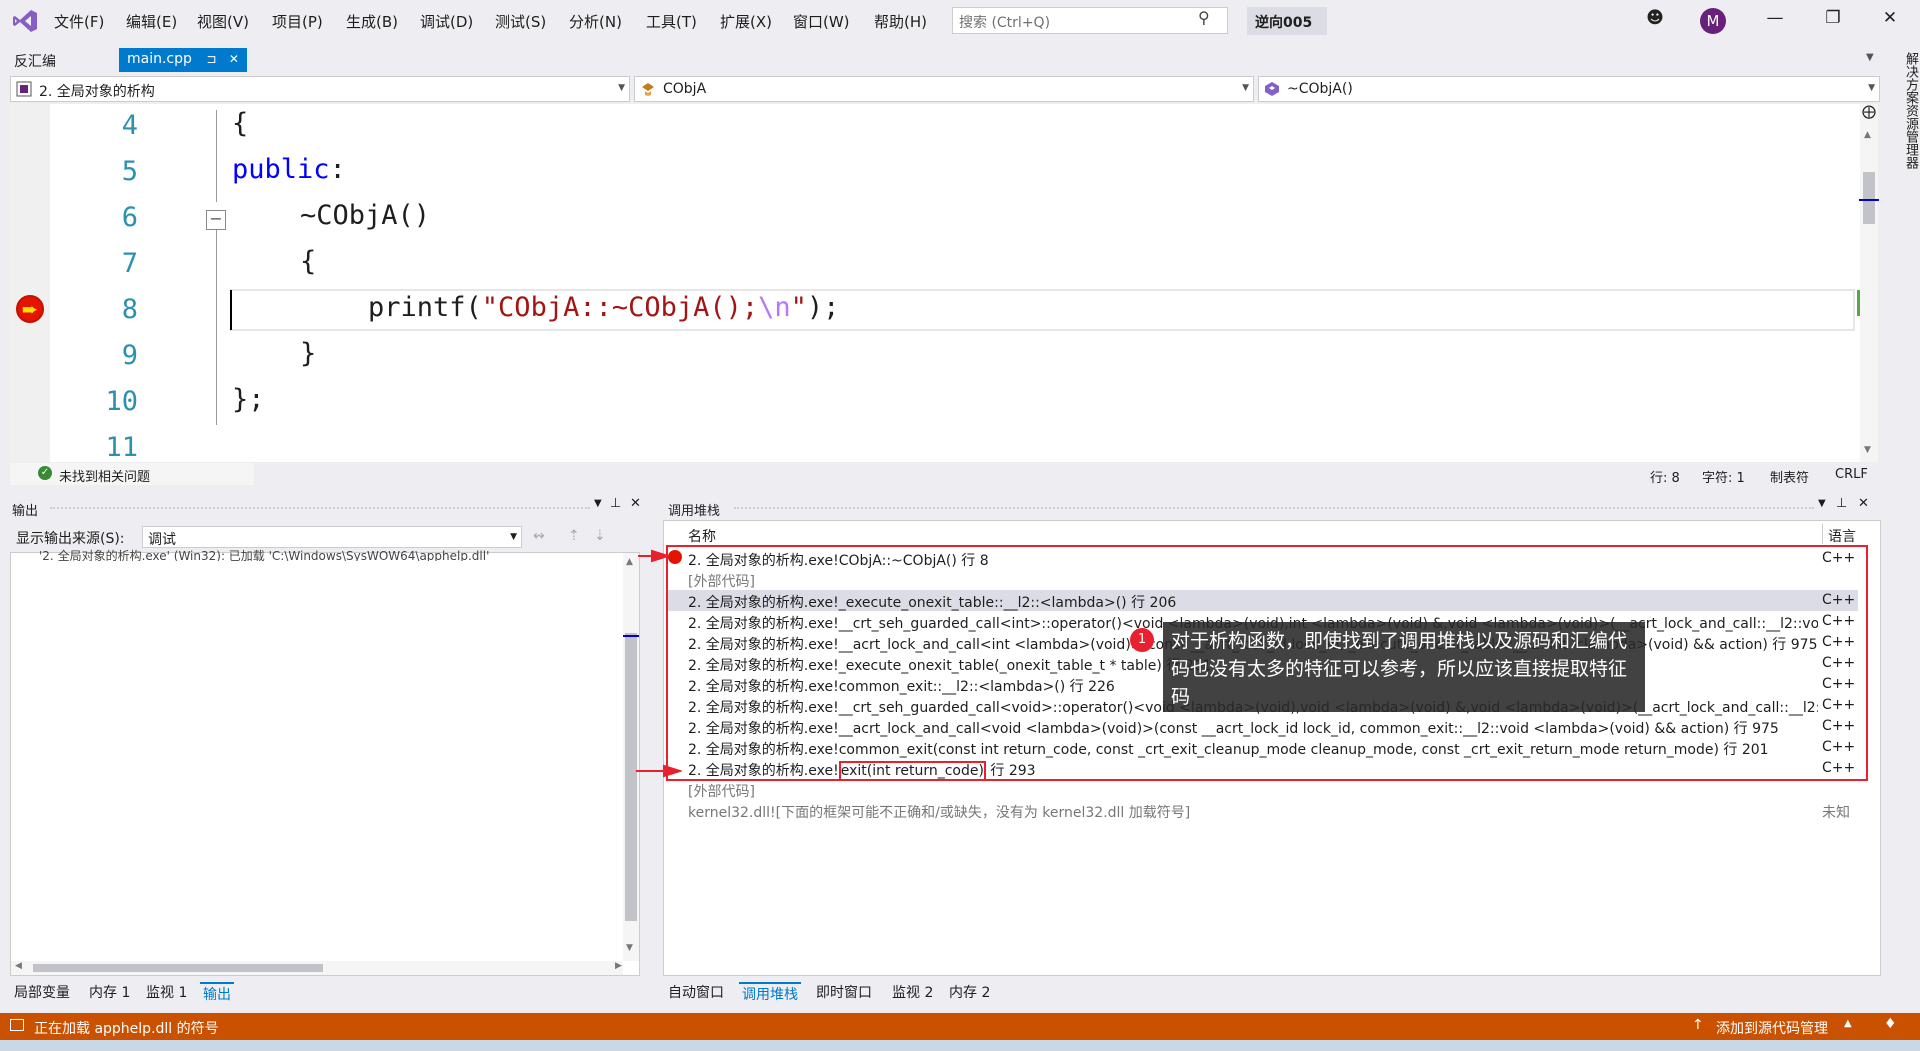  I want to click on colon: :, so click(337, 169).